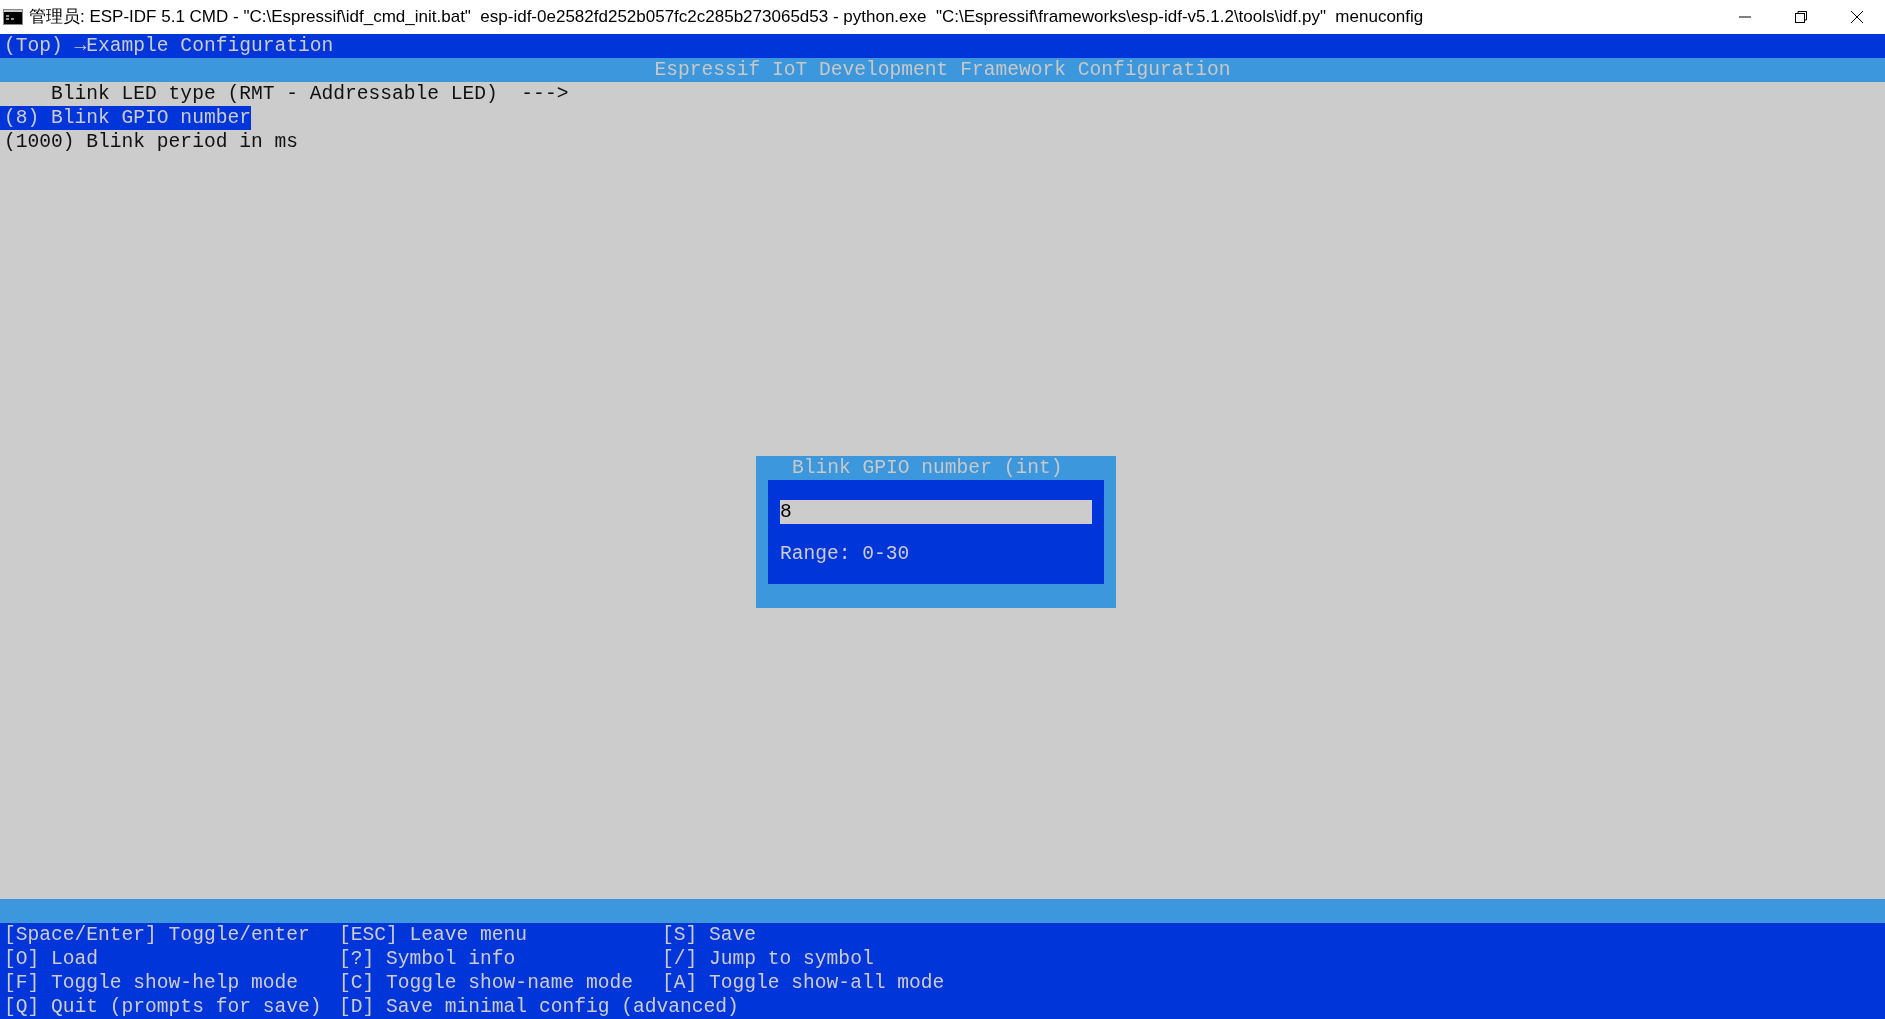 The image size is (1885, 1019). What do you see at coordinates (942, 46) in the screenshot?
I see `breadcrumb: (Top) →Example Configuration` at bounding box center [942, 46].